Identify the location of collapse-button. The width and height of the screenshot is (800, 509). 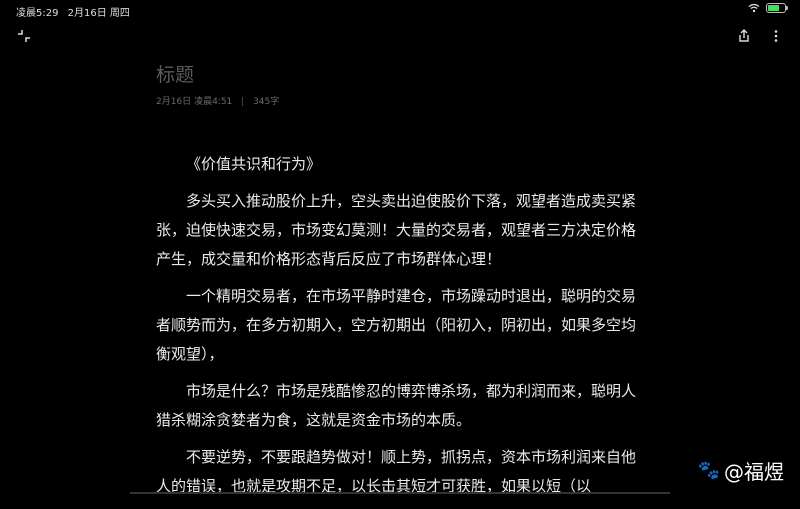
(24, 38).